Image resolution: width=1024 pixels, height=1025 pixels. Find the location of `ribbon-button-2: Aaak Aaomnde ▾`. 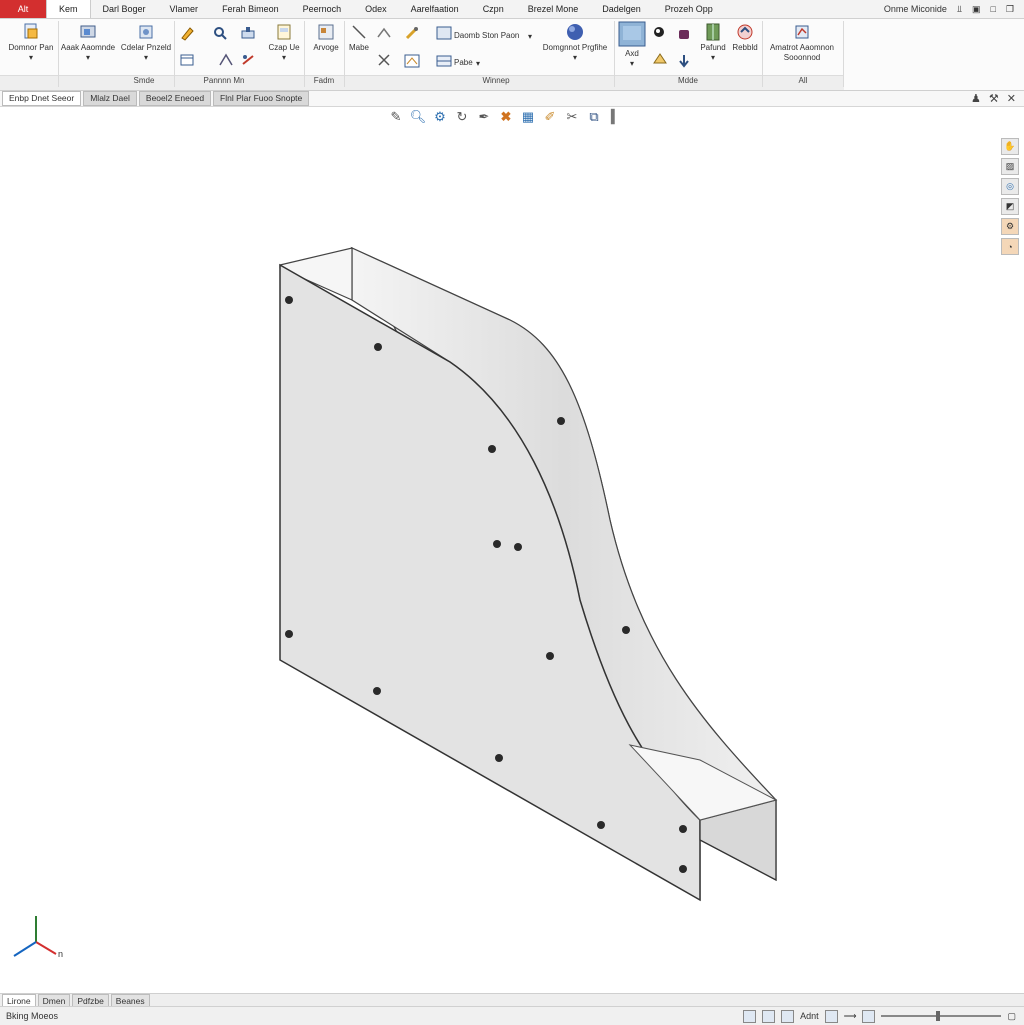

ribbon-button-2: Aaak Aaomnde ▾ is located at coordinates (88, 43).